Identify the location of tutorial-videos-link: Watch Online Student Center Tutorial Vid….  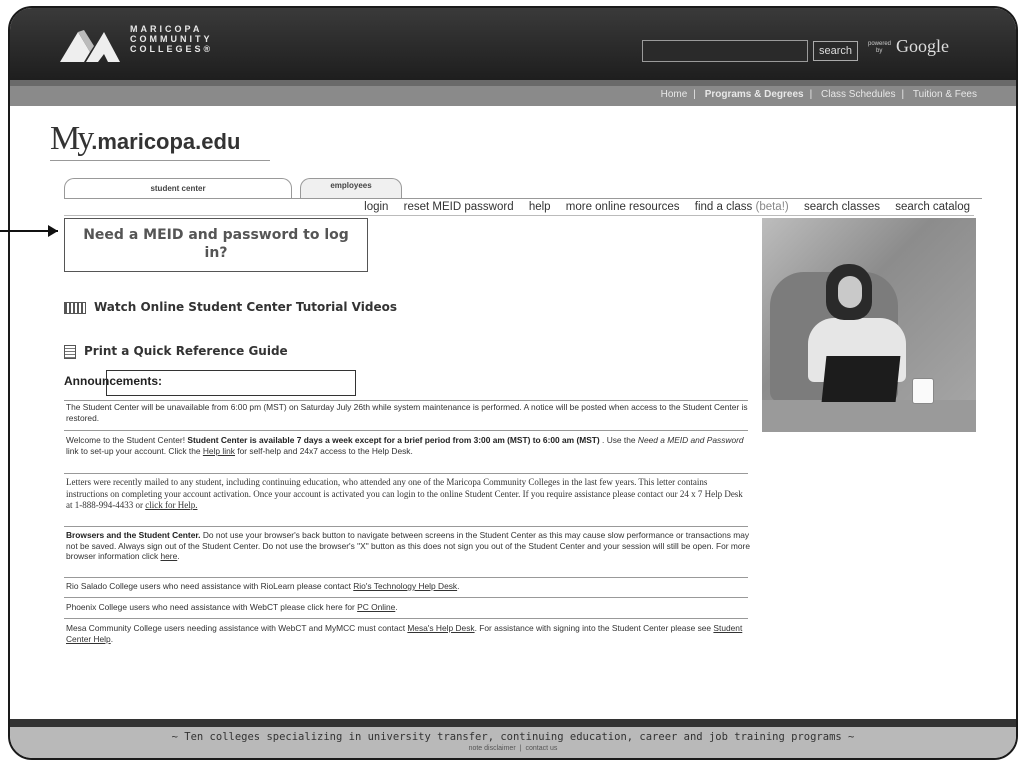
(230, 307).